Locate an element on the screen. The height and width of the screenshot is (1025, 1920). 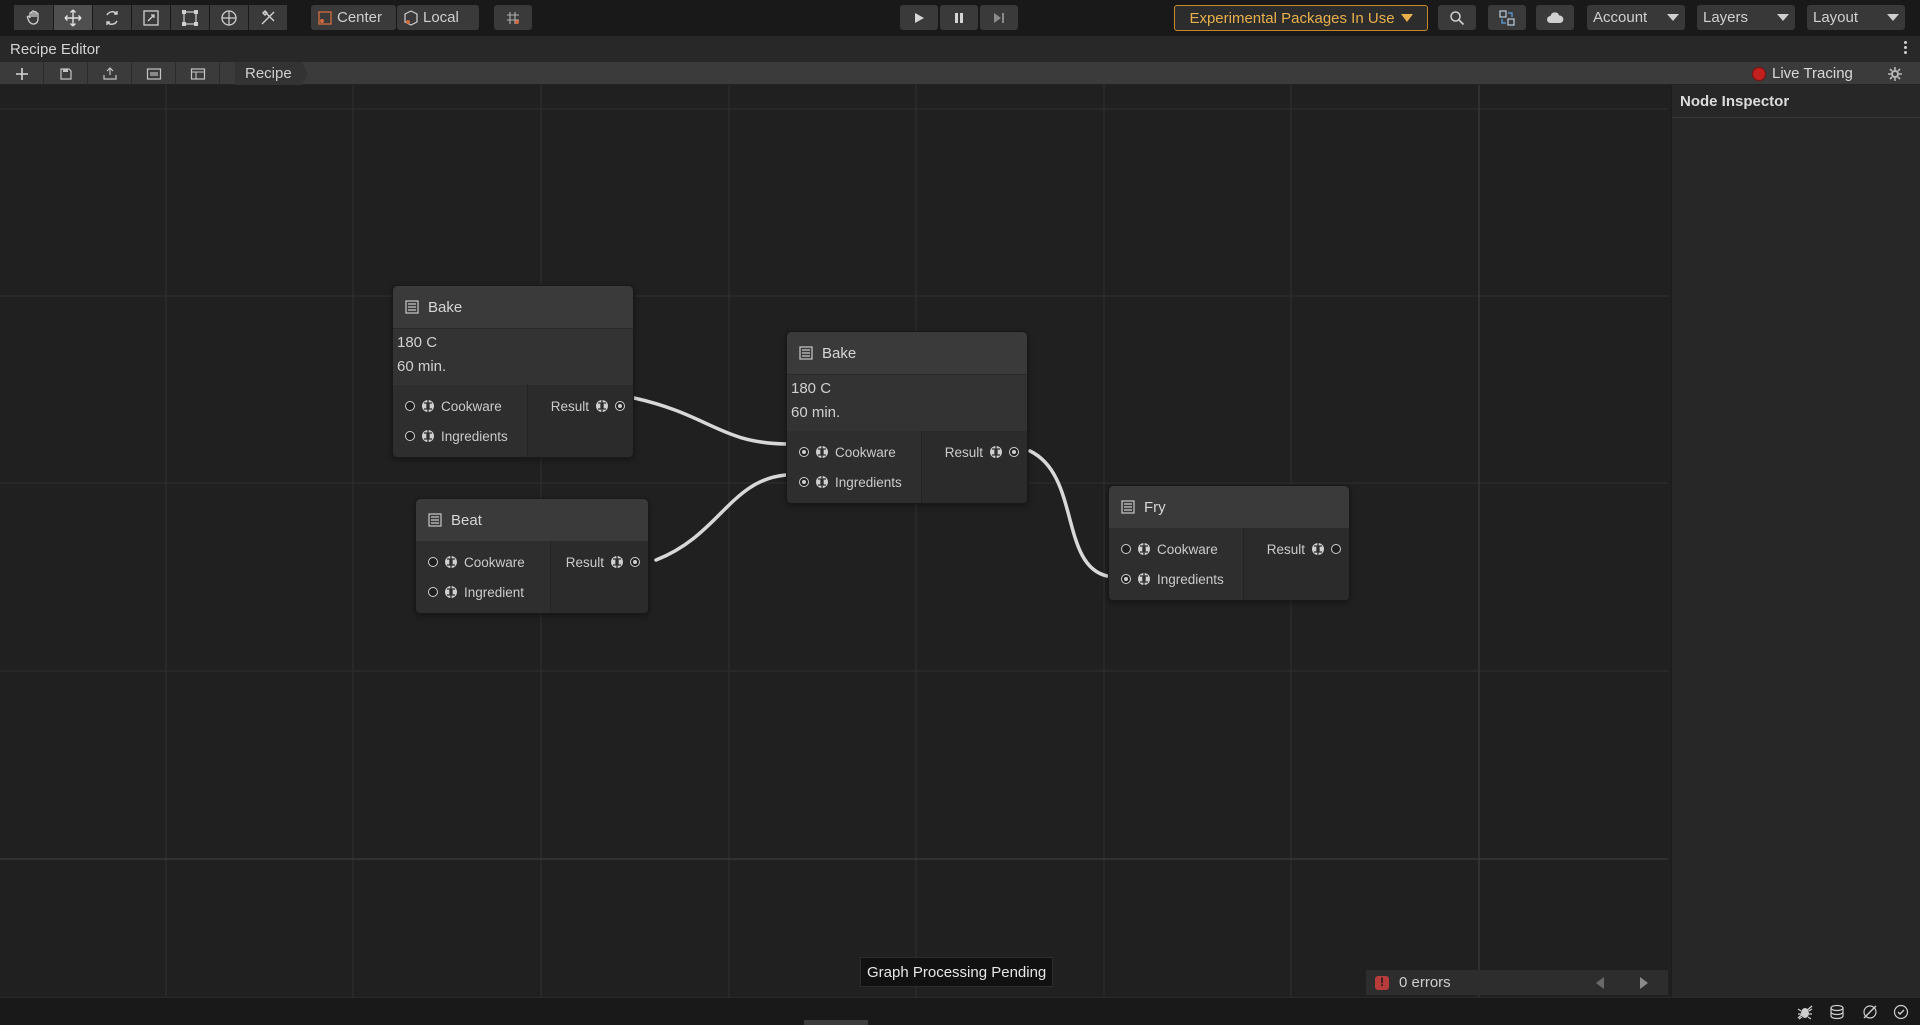
frame-button is located at coordinates (154, 73).